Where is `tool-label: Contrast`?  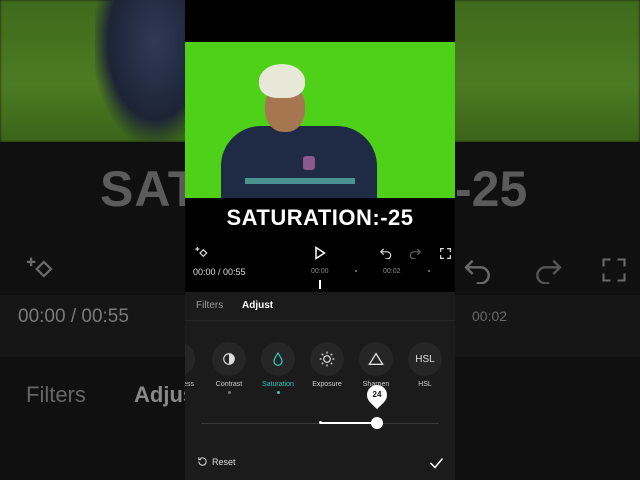
tool-label: Contrast is located at coordinates (229, 384).